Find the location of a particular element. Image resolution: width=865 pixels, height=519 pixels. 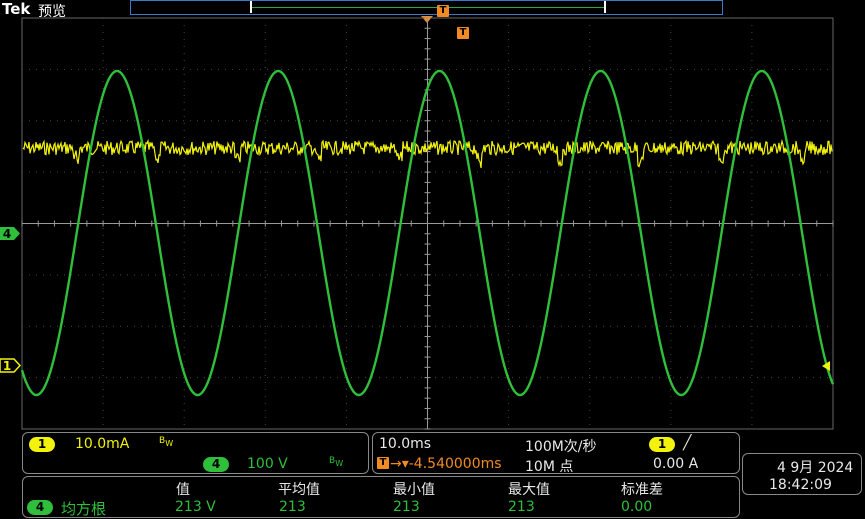

sample-rate: 100M次/秒 is located at coordinates (561, 447).